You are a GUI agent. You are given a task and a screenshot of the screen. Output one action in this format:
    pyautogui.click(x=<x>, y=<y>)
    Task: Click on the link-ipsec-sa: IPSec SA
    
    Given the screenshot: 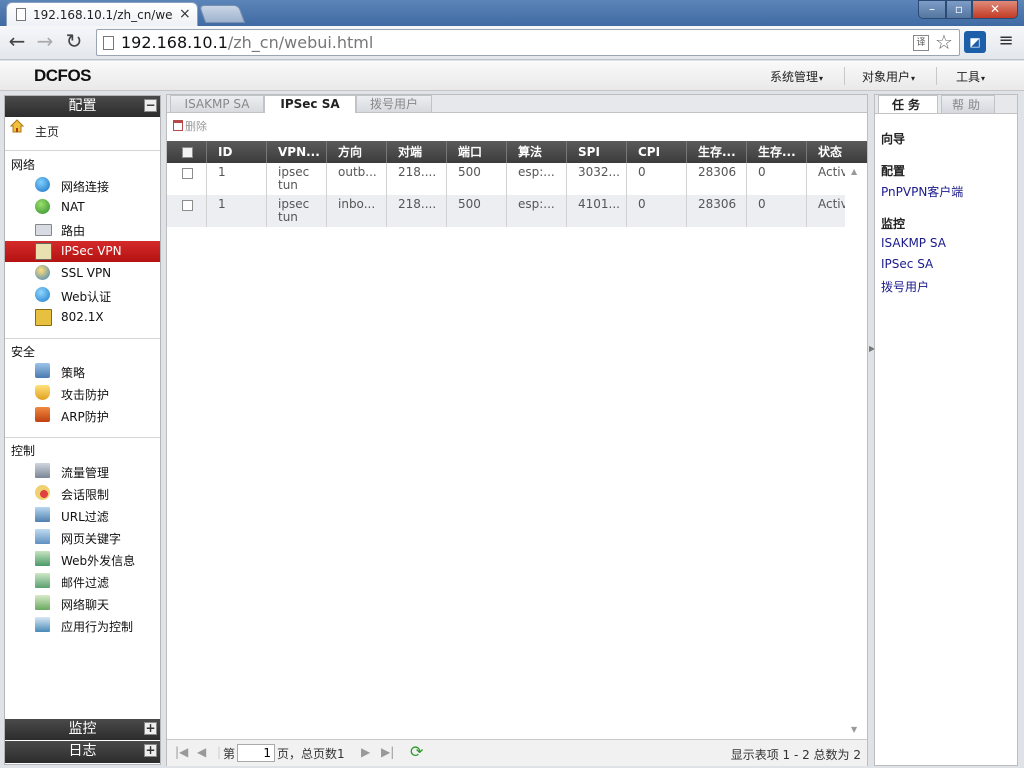 What is the action you would take?
    pyautogui.click(x=907, y=264)
    